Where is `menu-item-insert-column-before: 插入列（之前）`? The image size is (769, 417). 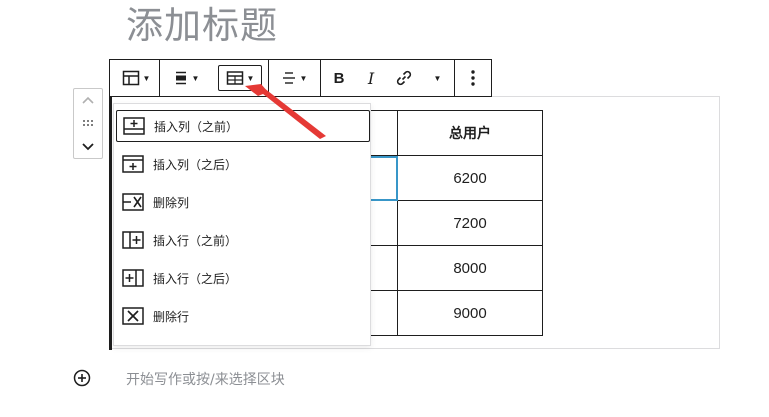
menu-item-insert-column-before: 插入列（之前） is located at coordinates (243, 126).